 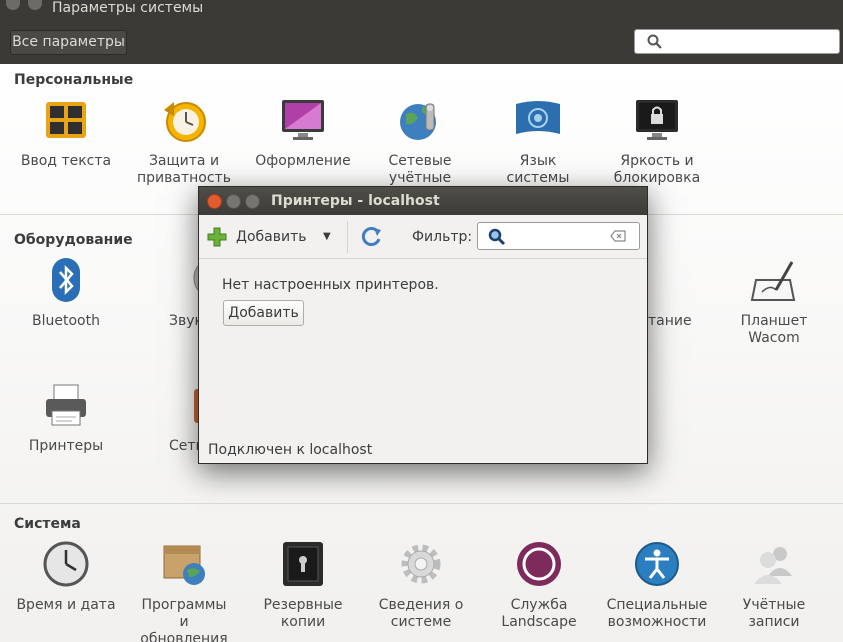 I want to click on dialog-toolbar: Добавить ▼ Фильтр:, so click(x=423, y=237).